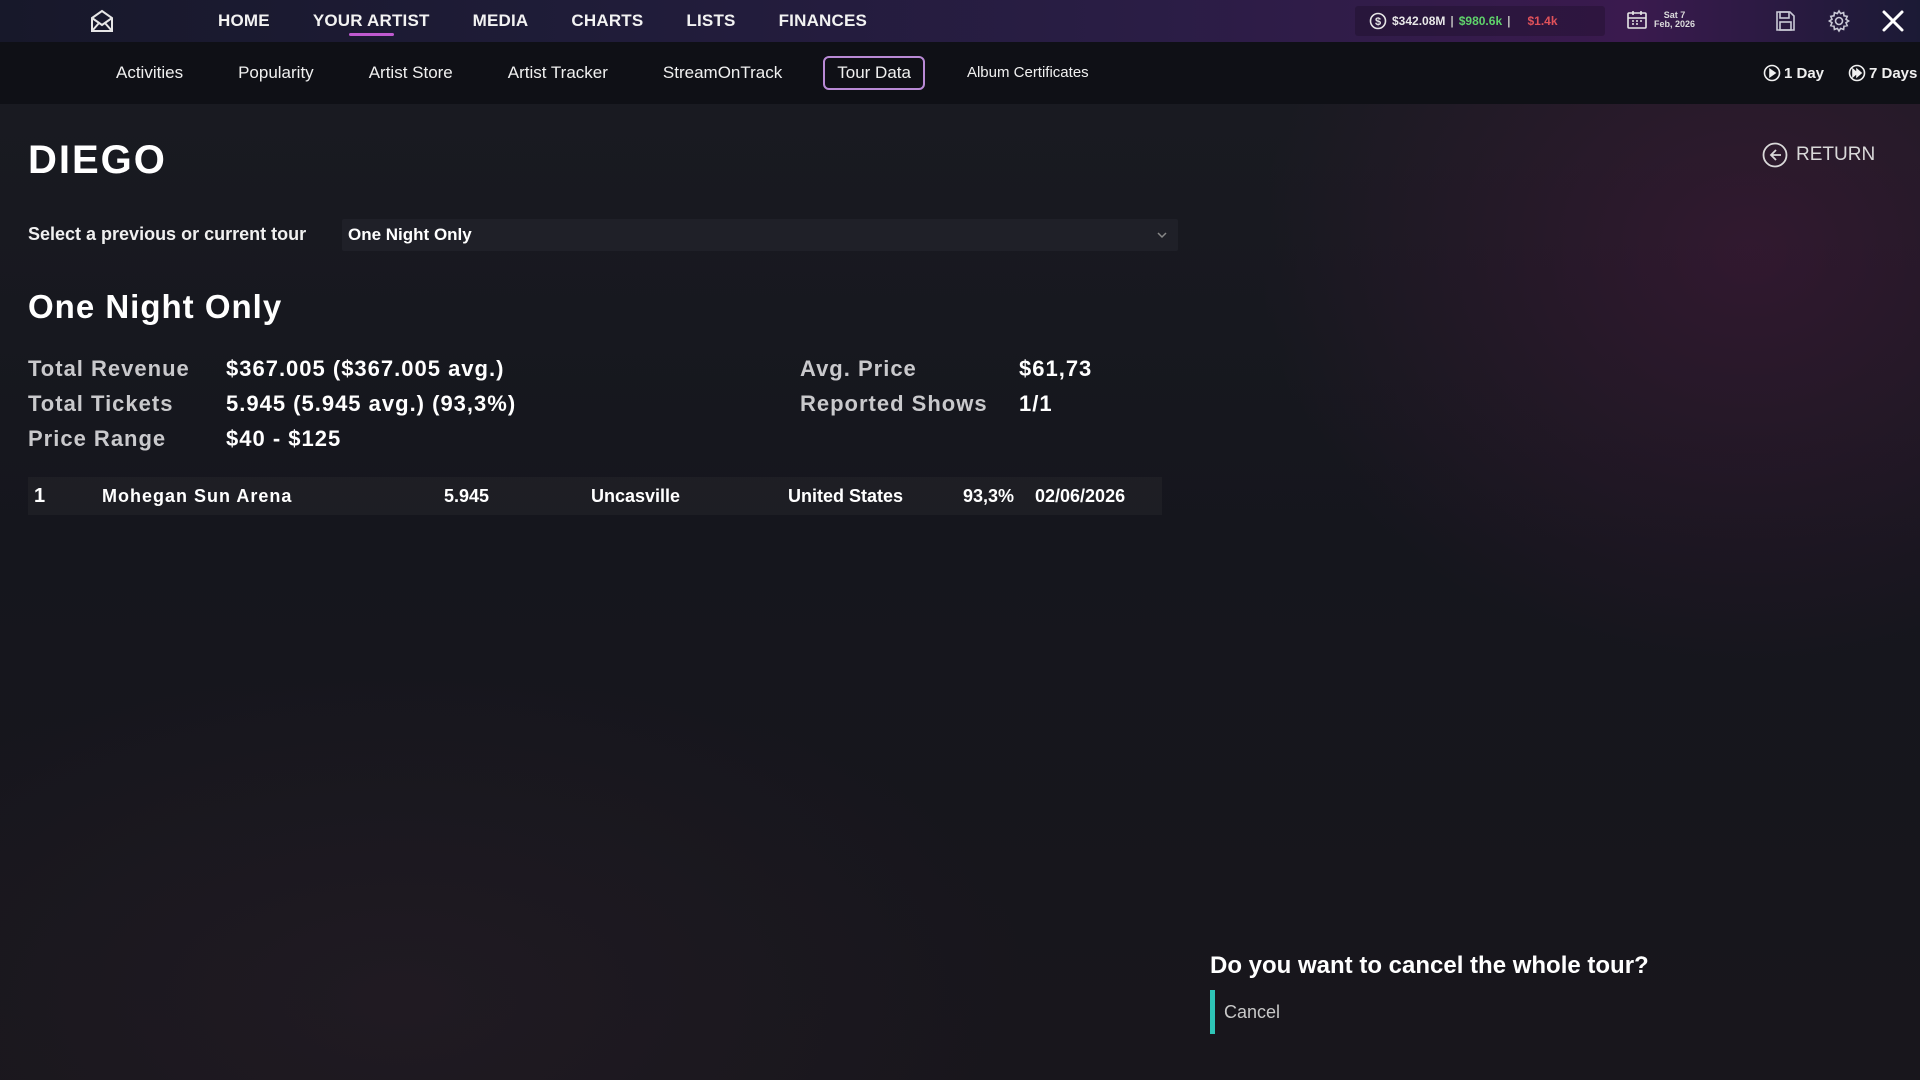 This screenshot has width=1920, height=1080. I want to click on price-range-label: Price Range, so click(97, 438).